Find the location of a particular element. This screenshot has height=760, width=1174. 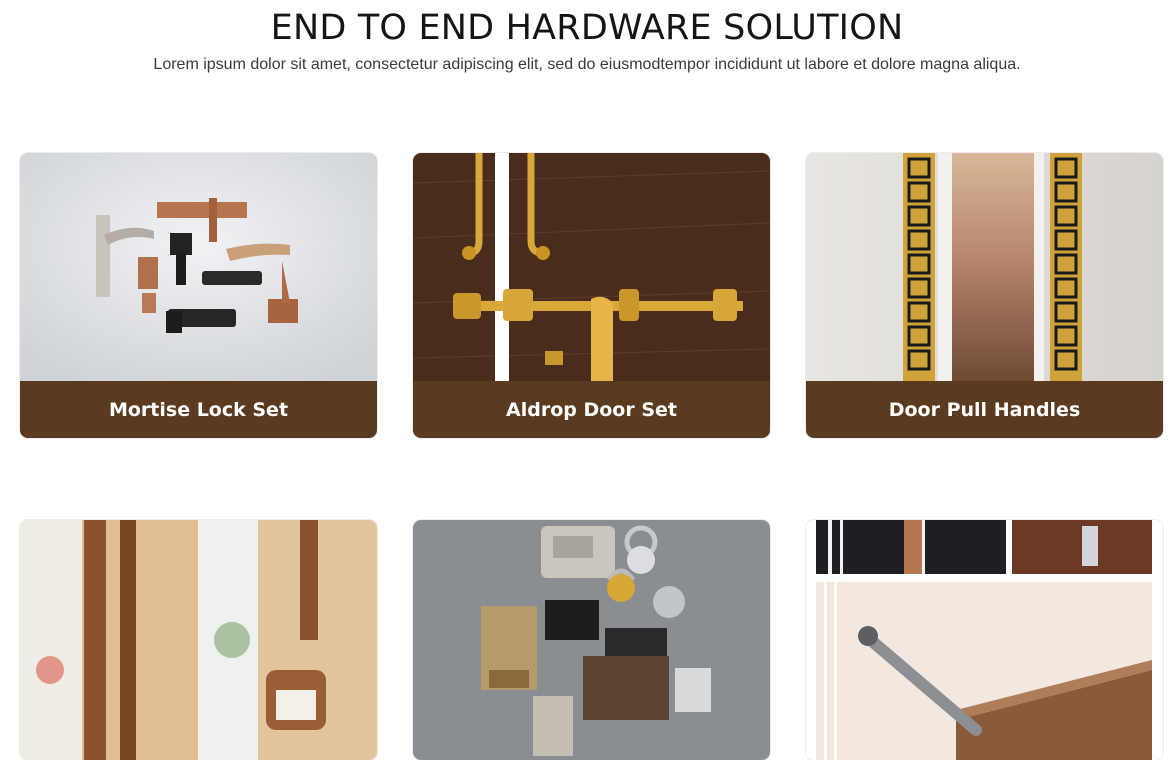

locks-and-padlocks-image is located at coordinates (591, 640).